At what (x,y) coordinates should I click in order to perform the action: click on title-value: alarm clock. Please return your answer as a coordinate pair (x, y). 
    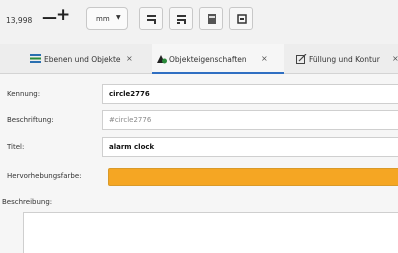
    Looking at the image, I should click on (132, 147).